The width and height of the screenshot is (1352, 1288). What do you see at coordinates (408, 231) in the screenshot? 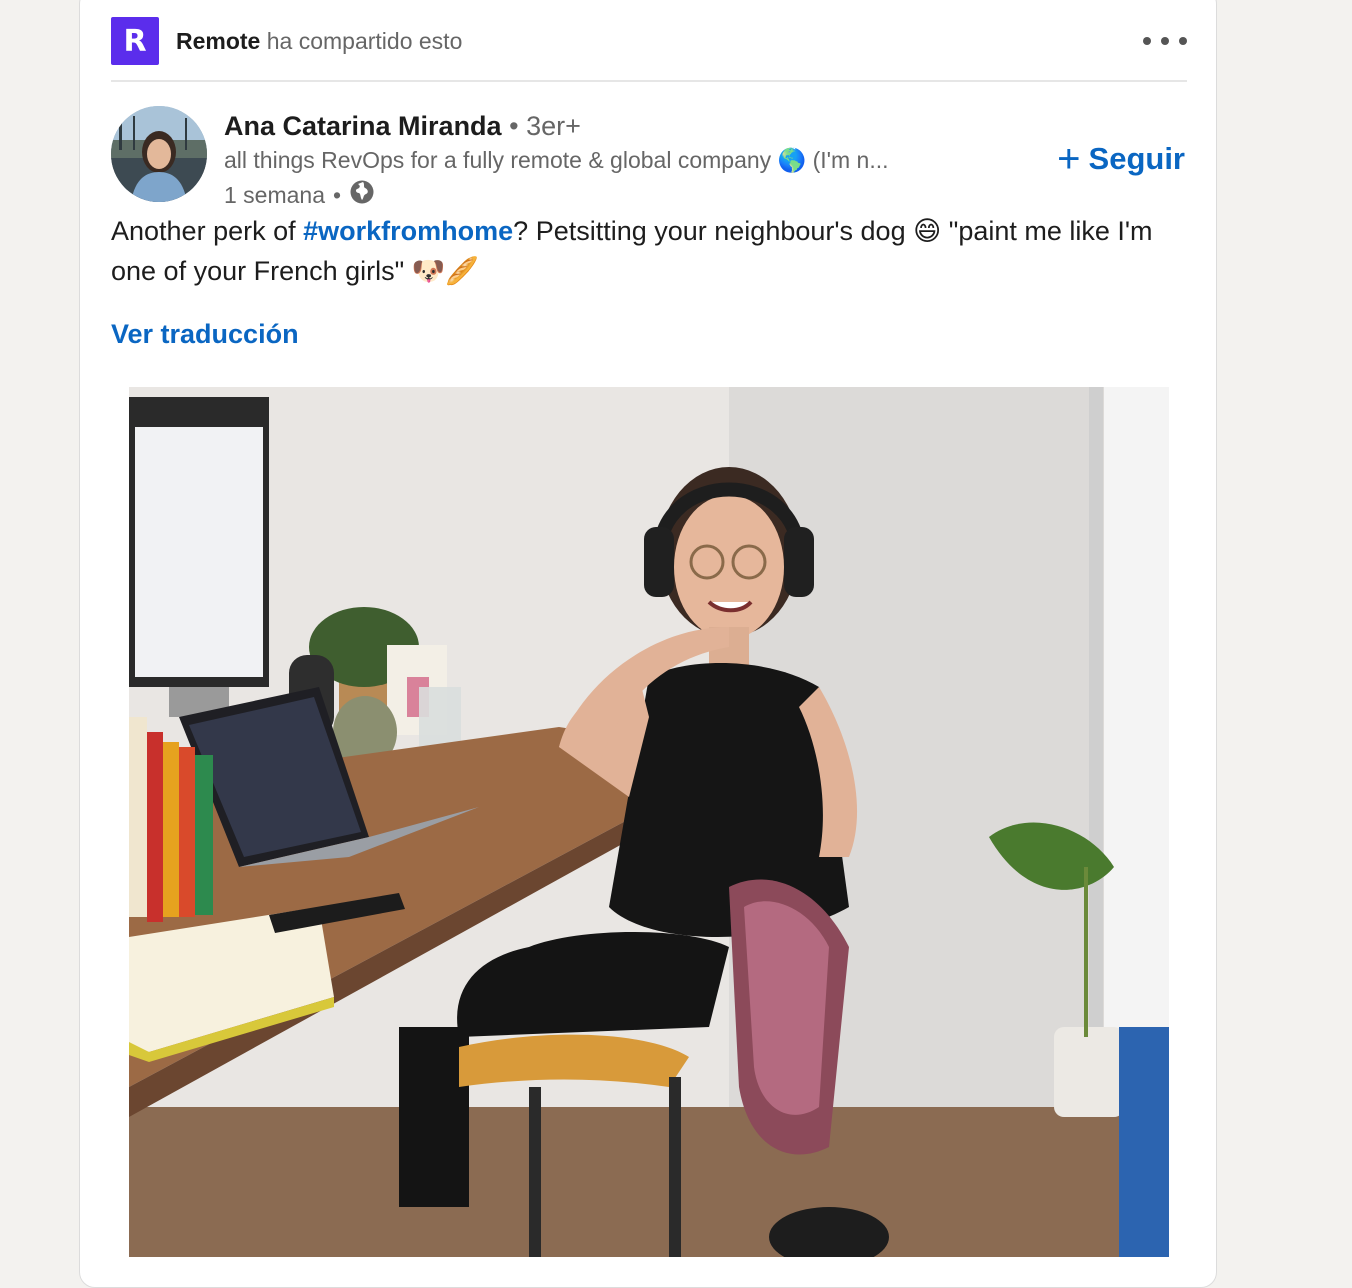
I see `hashtag-link: #workfromhome` at bounding box center [408, 231].